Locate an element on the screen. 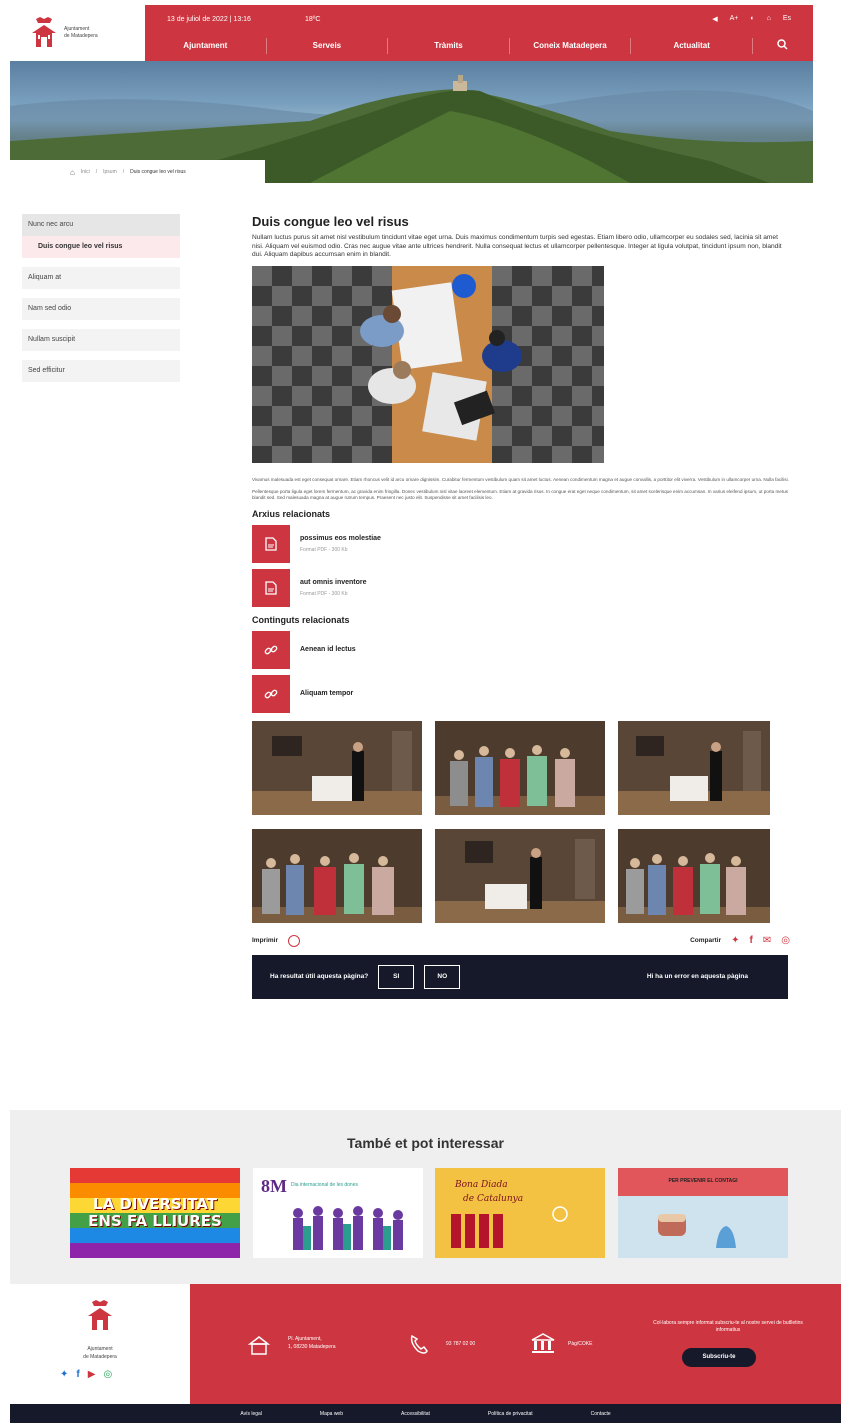  footer-address-1: Pl. Ajuntament, is located at coordinates (305, 1339).